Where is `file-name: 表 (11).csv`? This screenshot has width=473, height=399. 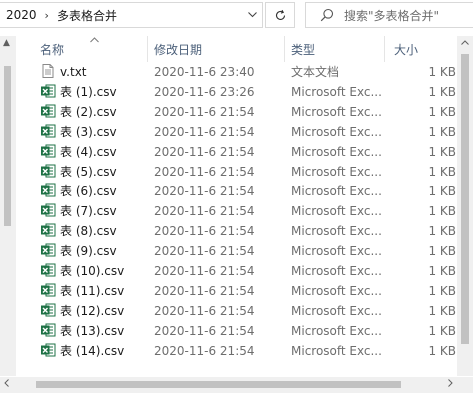 file-name: 表 (11).csv is located at coordinates (92, 290).